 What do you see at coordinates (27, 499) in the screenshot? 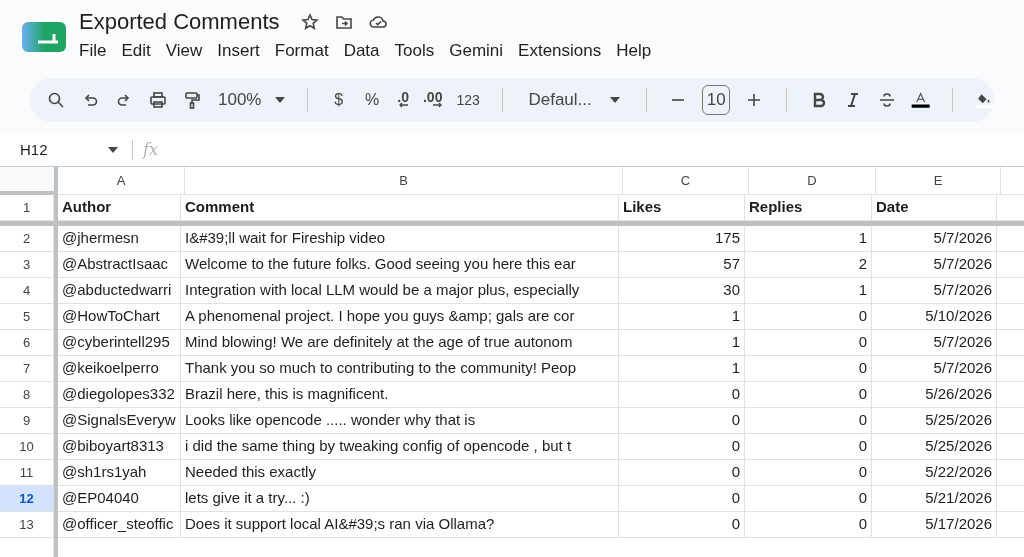
I see `row-header: 12` at bounding box center [27, 499].